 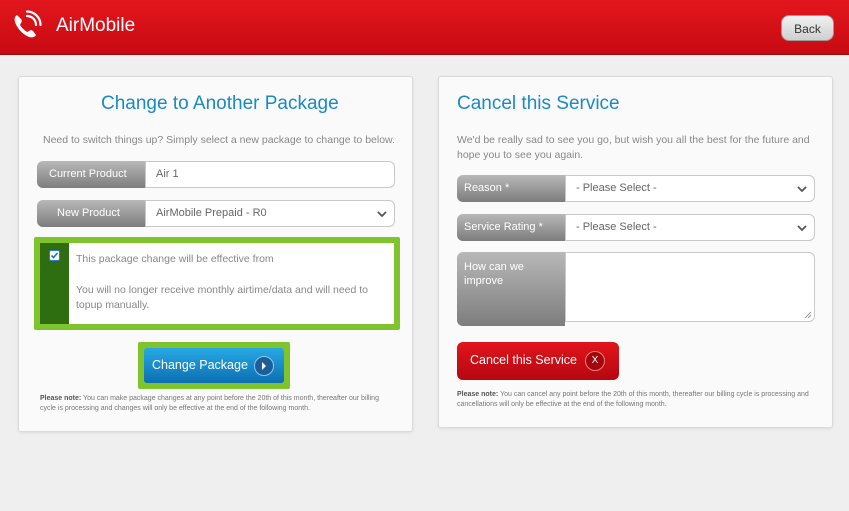 I want to click on change-package-highlight: Change Package, so click(x=214, y=365).